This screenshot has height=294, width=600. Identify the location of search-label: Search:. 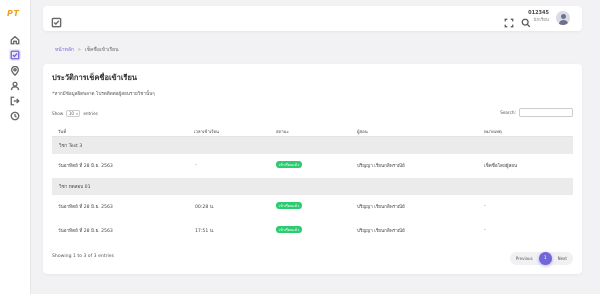
(508, 112).